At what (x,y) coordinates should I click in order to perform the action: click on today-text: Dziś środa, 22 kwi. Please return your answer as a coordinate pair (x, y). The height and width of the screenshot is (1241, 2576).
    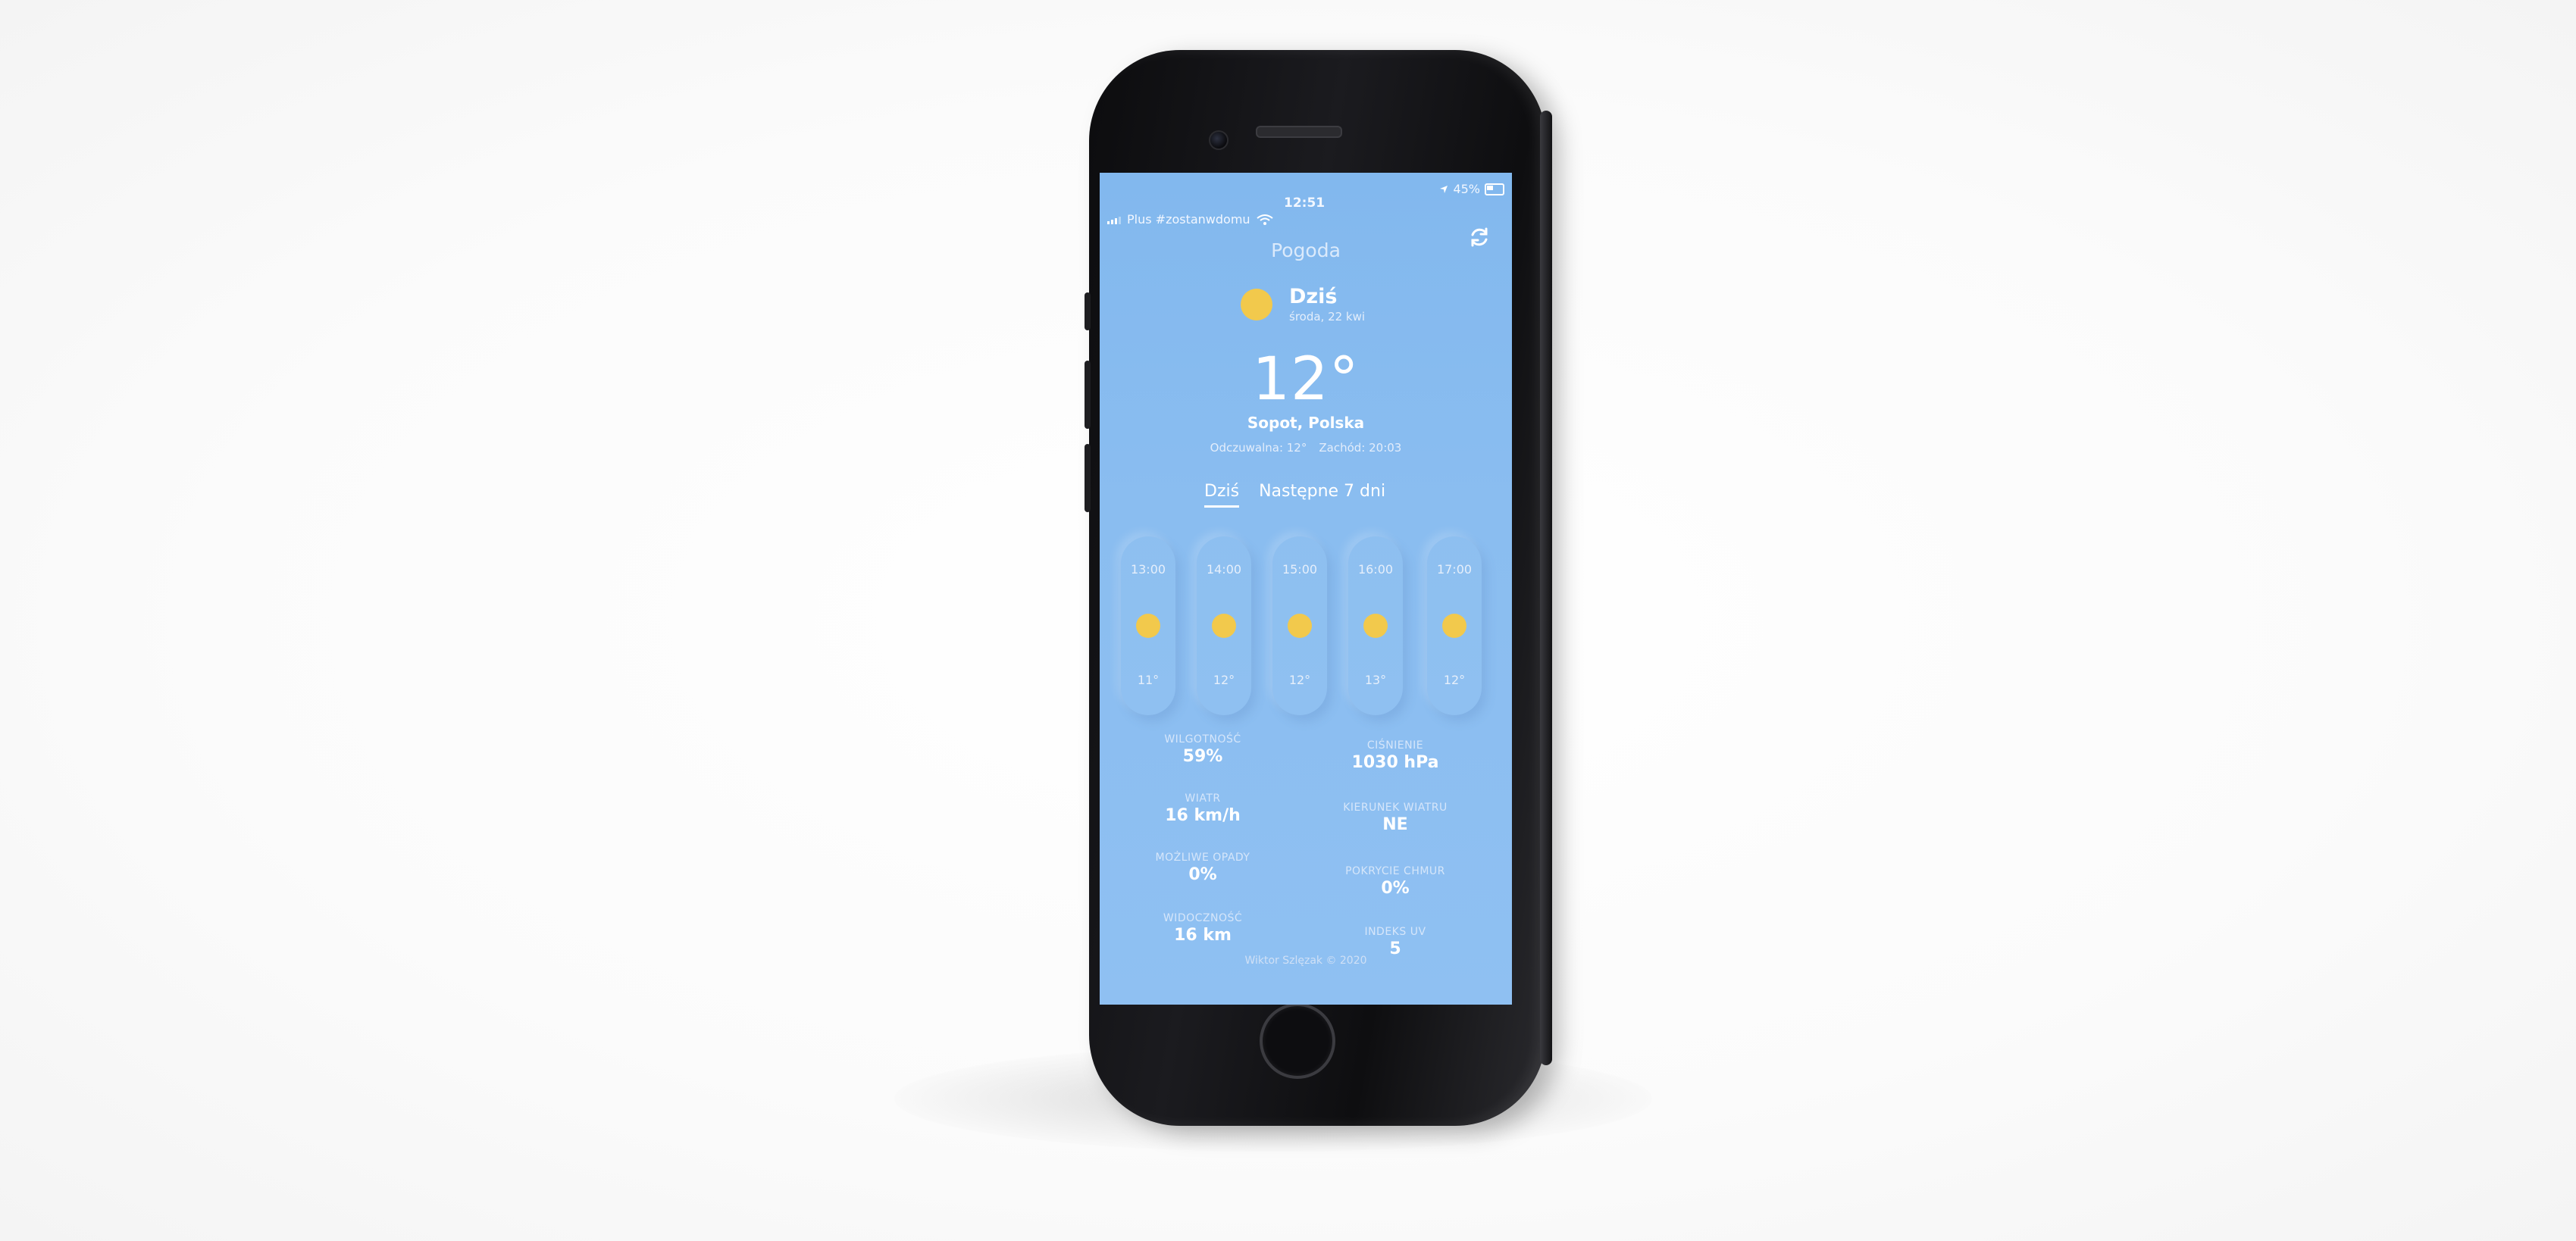
    Looking at the image, I should click on (1327, 304).